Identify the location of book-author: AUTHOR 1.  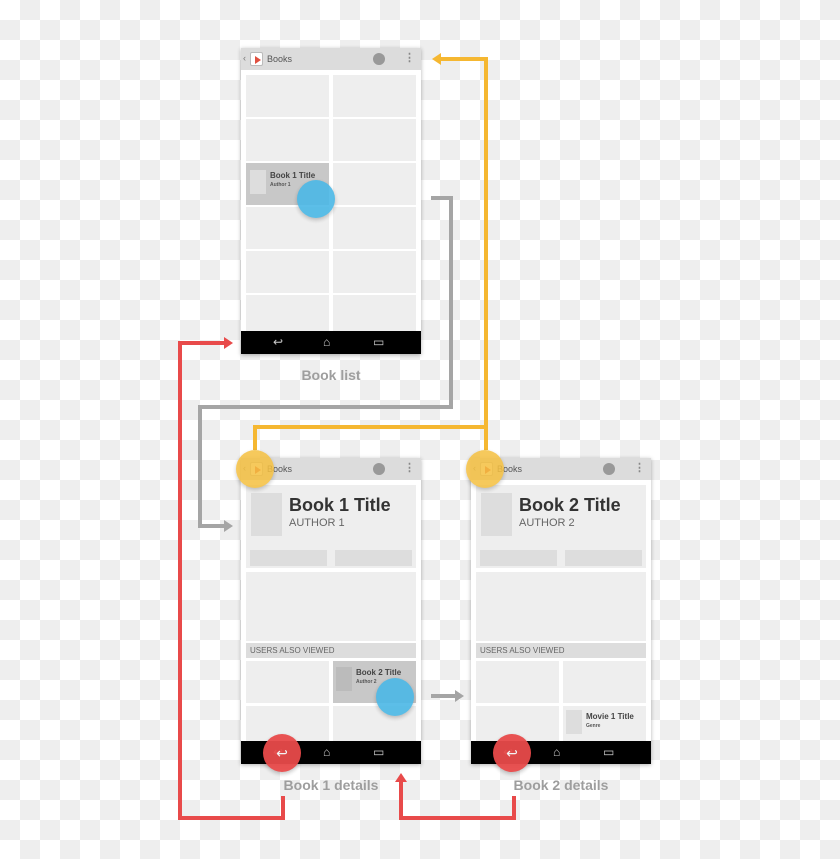
(317, 523).